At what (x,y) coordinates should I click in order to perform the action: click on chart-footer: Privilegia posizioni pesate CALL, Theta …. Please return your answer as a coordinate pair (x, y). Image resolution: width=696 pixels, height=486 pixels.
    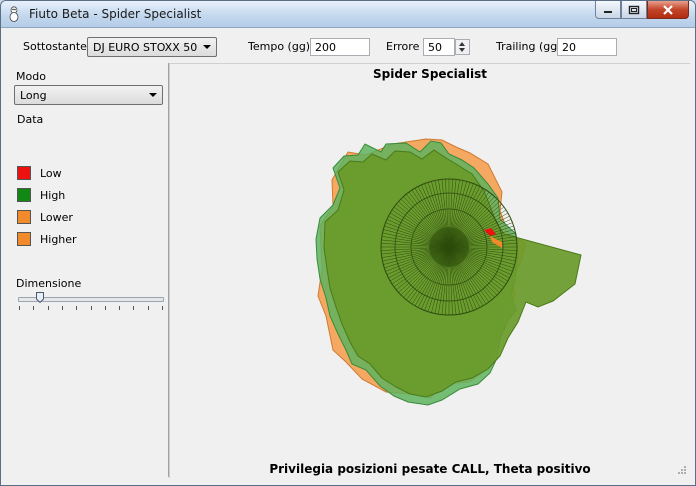
    Looking at the image, I should click on (430, 469).